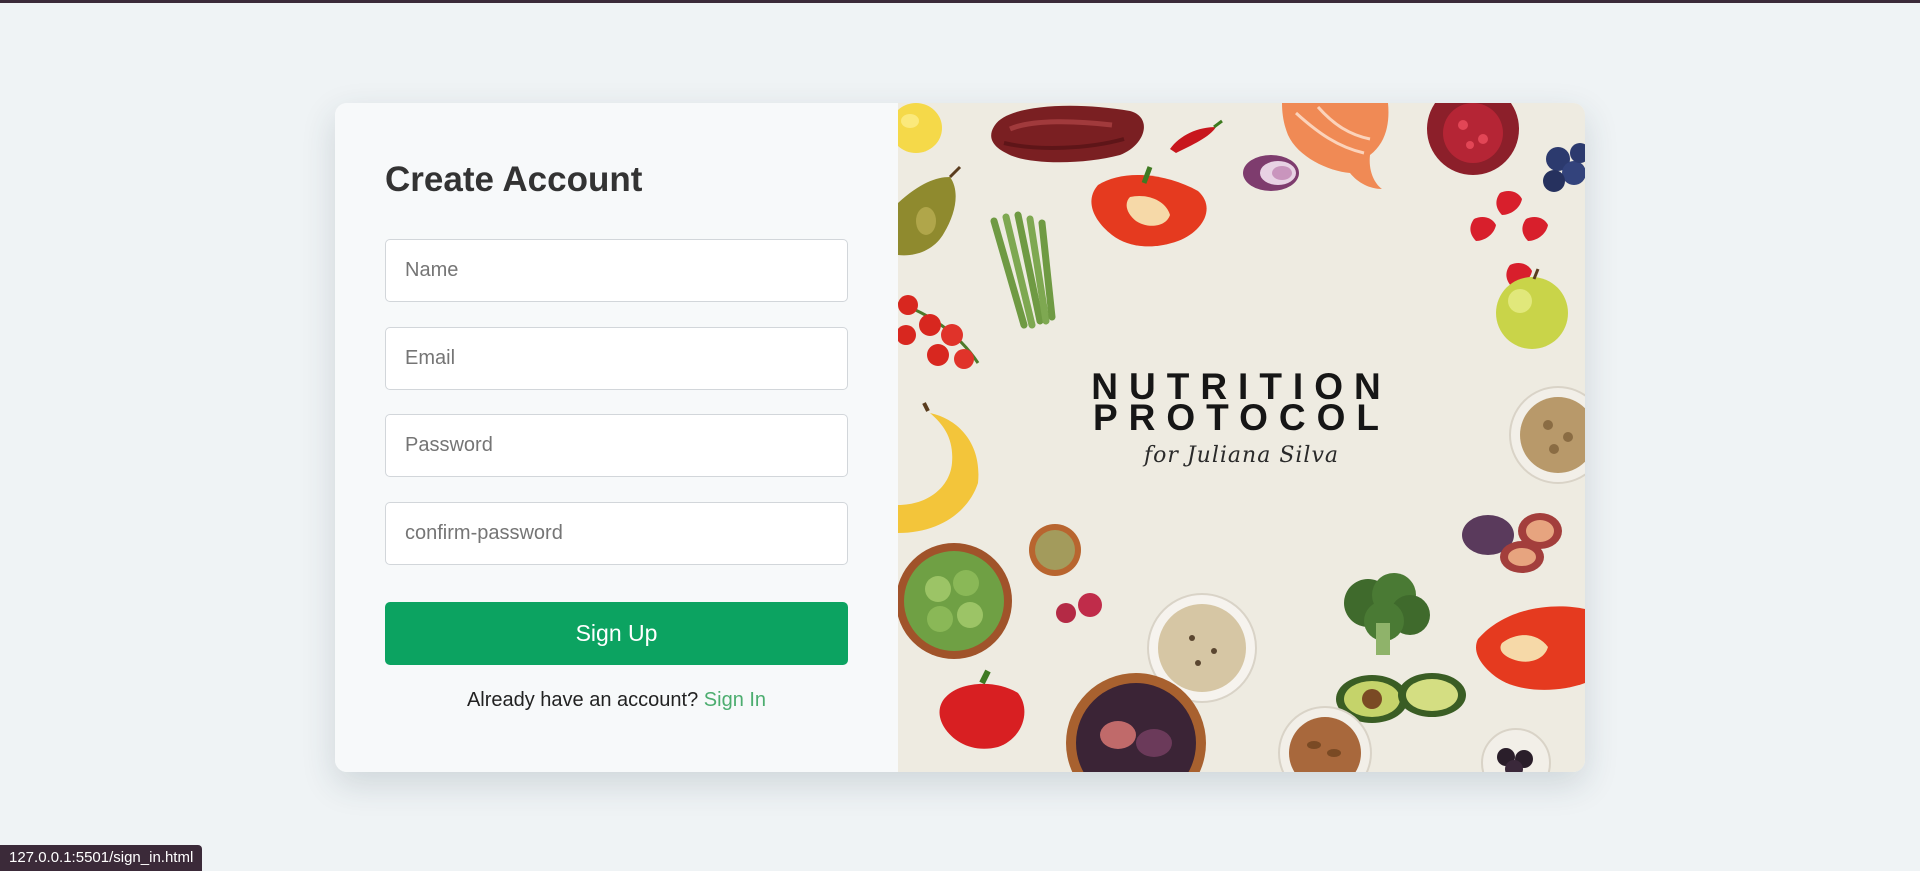  What do you see at coordinates (1196, 136) in the screenshot?
I see `chili-icon` at bounding box center [1196, 136].